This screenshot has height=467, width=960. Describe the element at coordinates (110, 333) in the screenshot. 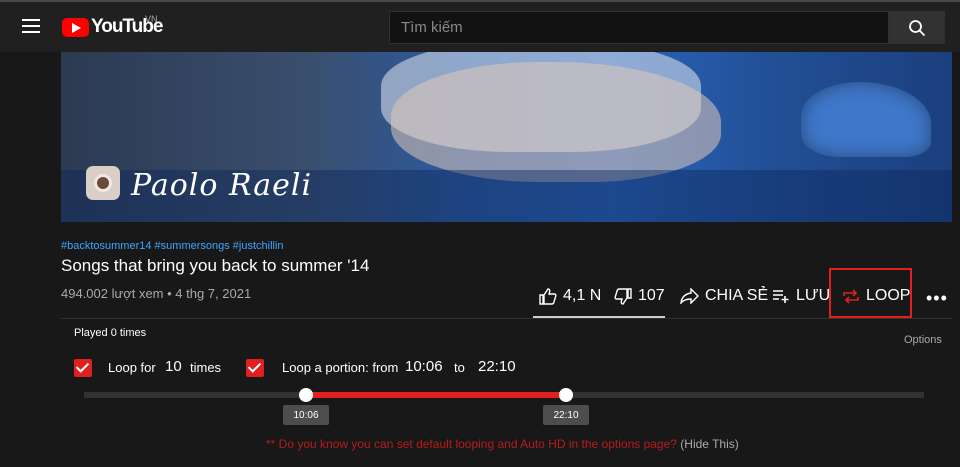

I see `played-count: Played 0 times` at that location.